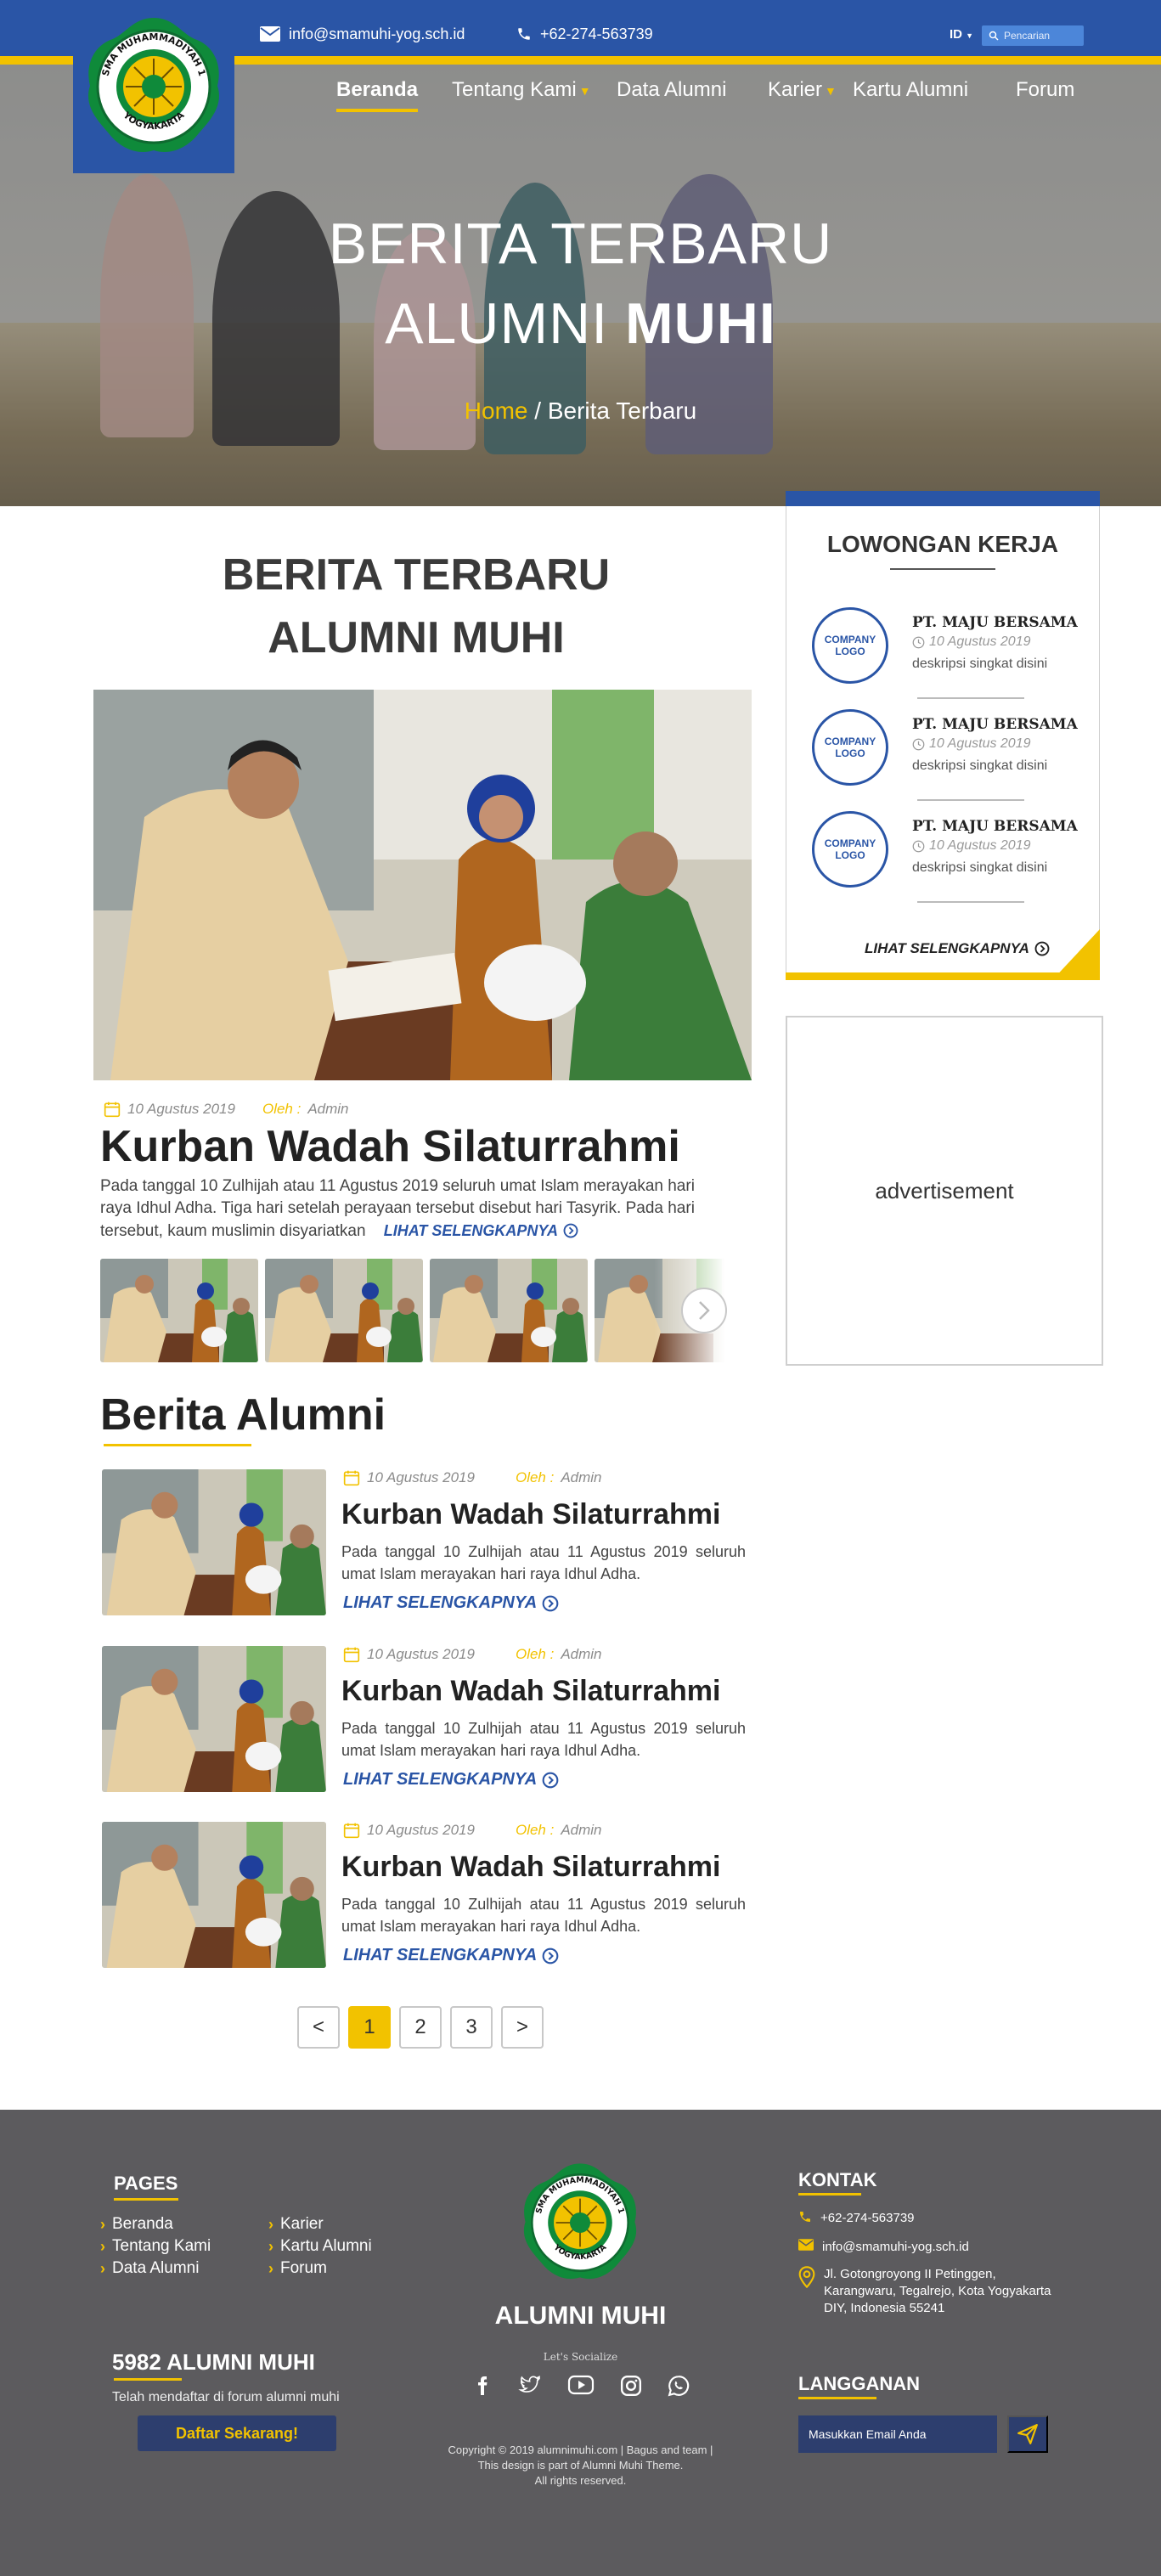  I want to click on pagination-page-3: 3, so click(471, 2027).